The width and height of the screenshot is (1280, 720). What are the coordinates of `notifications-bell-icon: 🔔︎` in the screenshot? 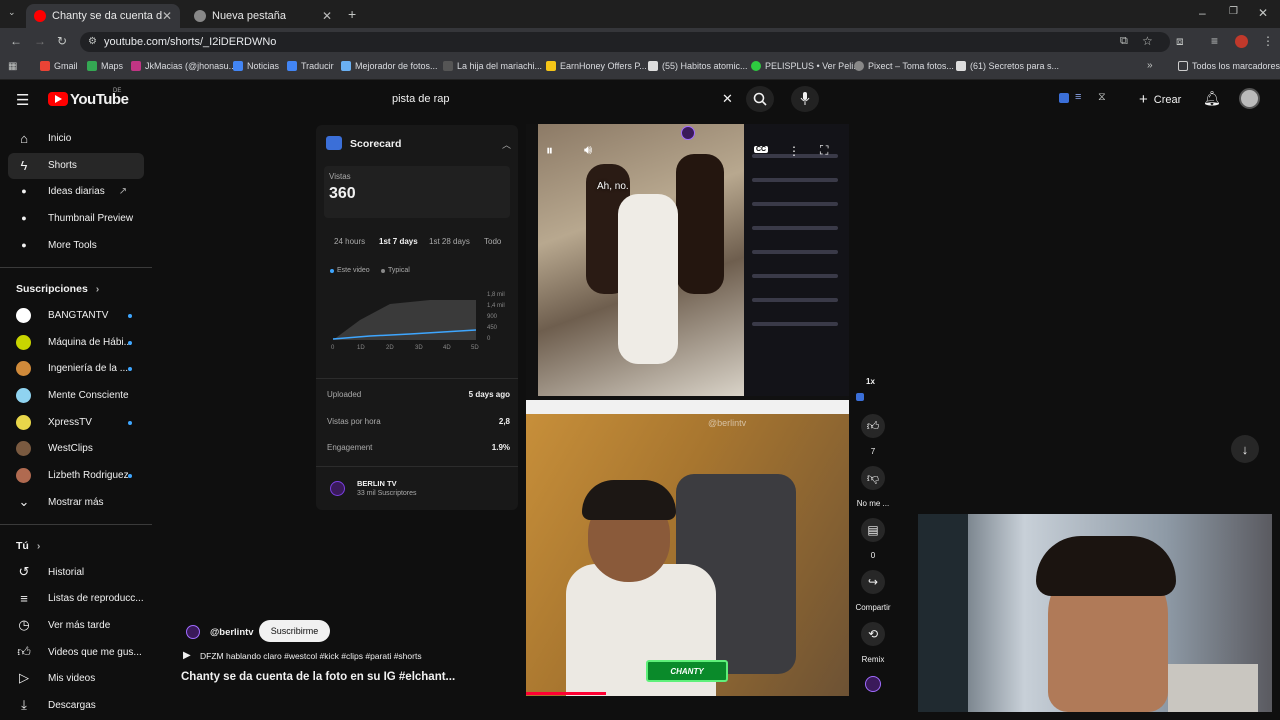 It's located at (1212, 98).